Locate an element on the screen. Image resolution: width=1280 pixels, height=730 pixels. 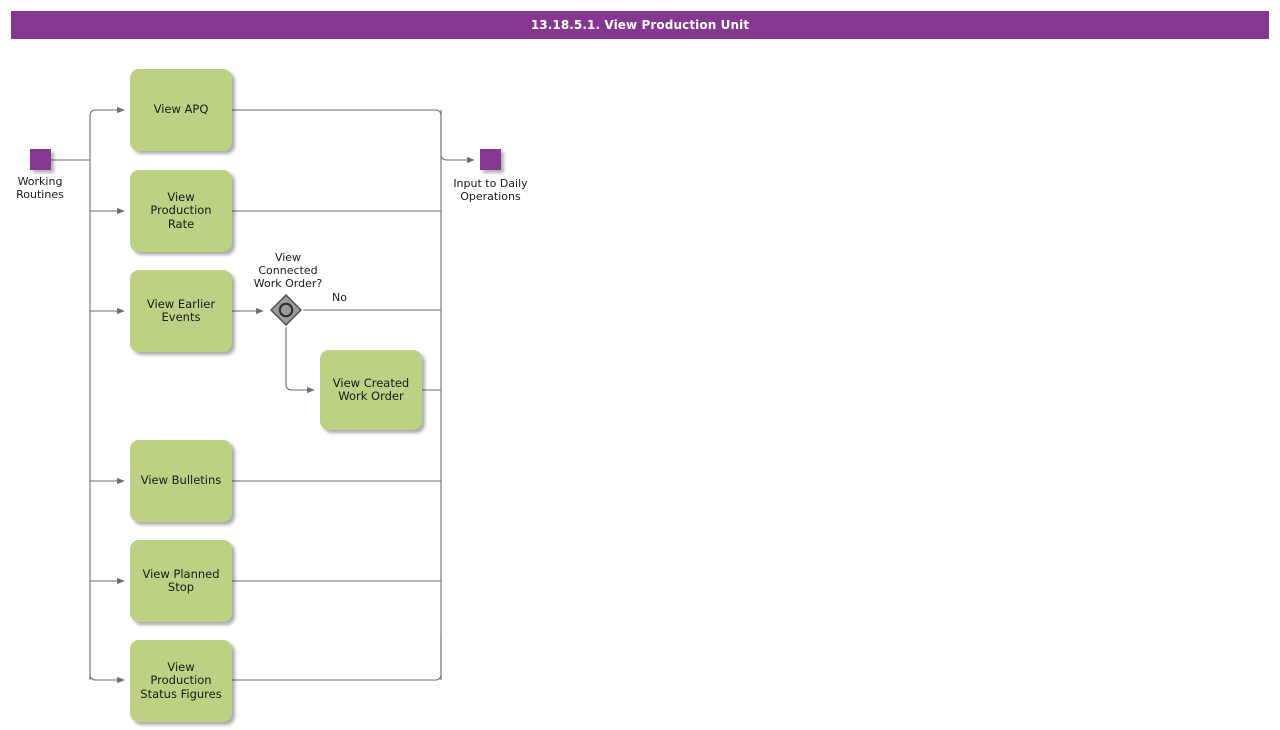
flow-merge-to-end-event is located at coordinates (457, 158).